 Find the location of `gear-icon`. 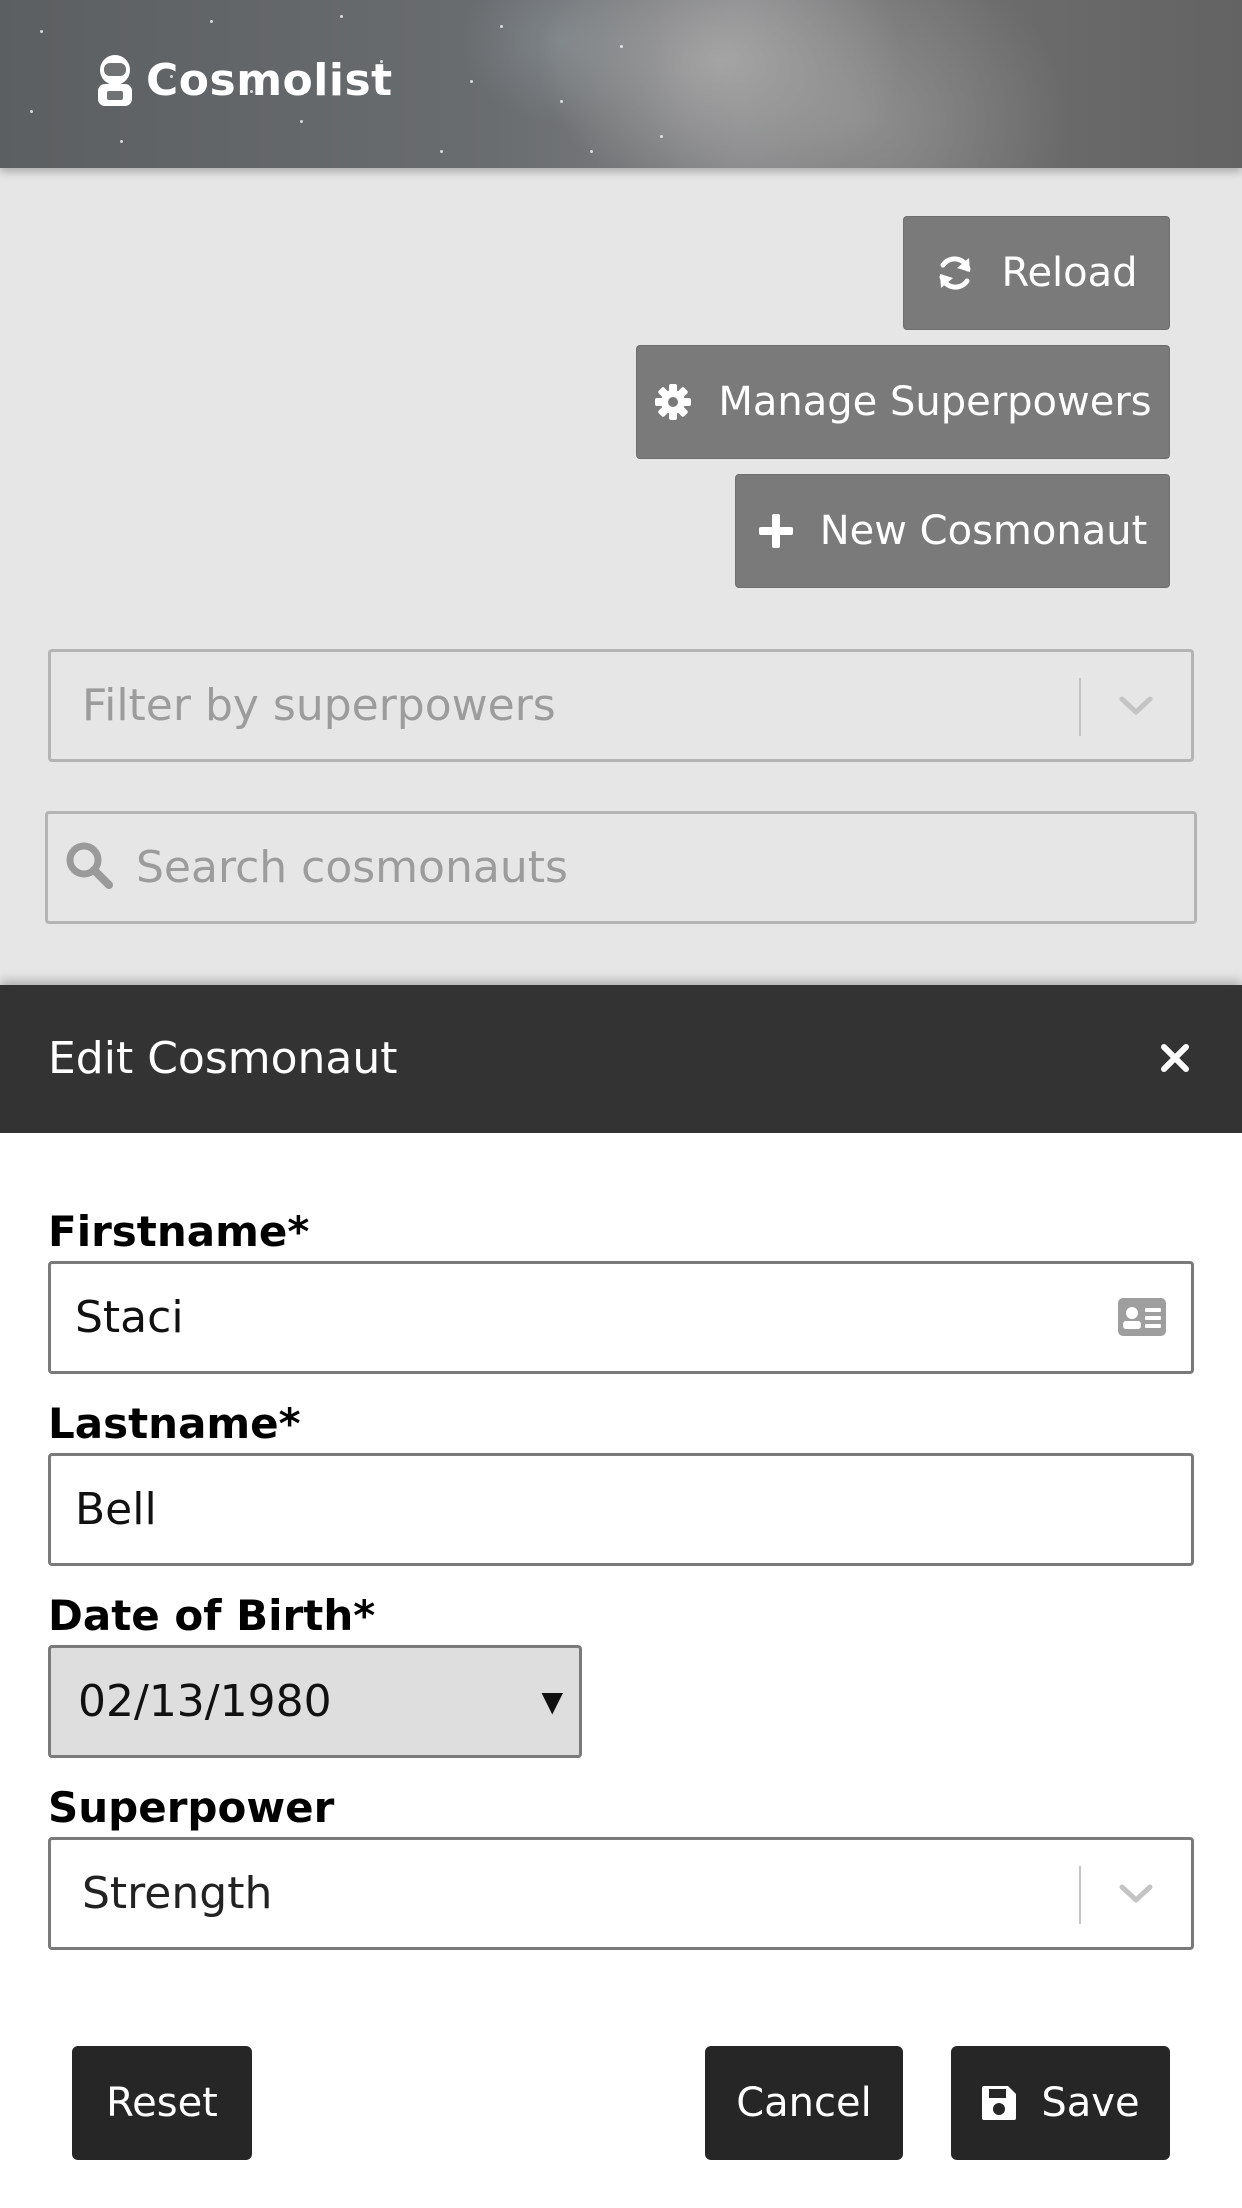

gear-icon is located at coordinates (673, 402).